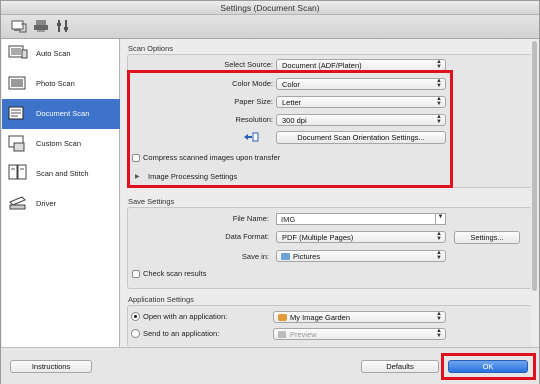 The width and height of the screenshot is (540, 384). What do you see at coordinates (361, 84) in the screenshot?
I see `color-mode-select: Color ▲ ▼` at bounding box center [361, 84].